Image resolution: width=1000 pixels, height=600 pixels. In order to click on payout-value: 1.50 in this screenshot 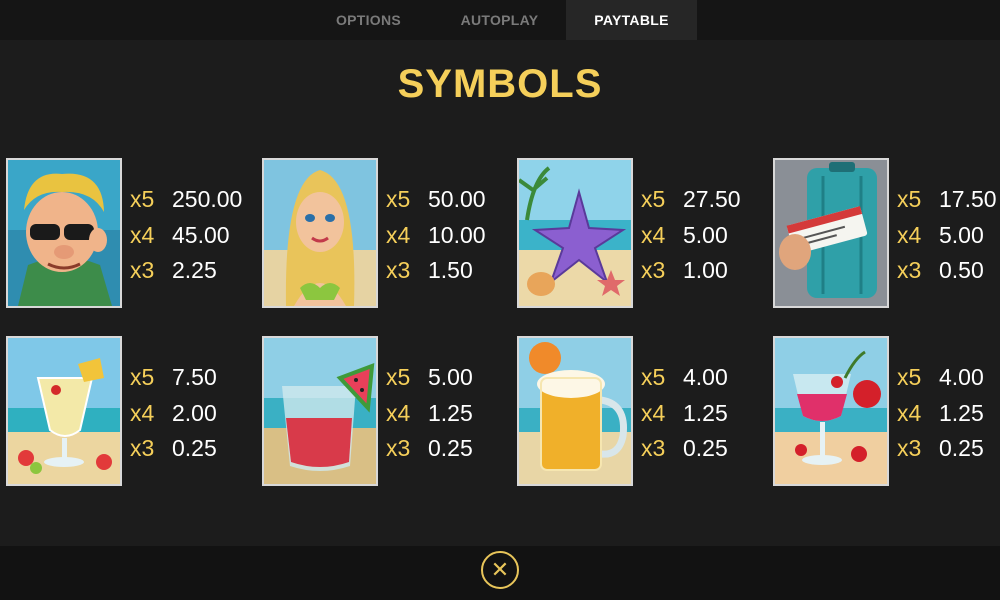, I will do `click(450, 270)`.